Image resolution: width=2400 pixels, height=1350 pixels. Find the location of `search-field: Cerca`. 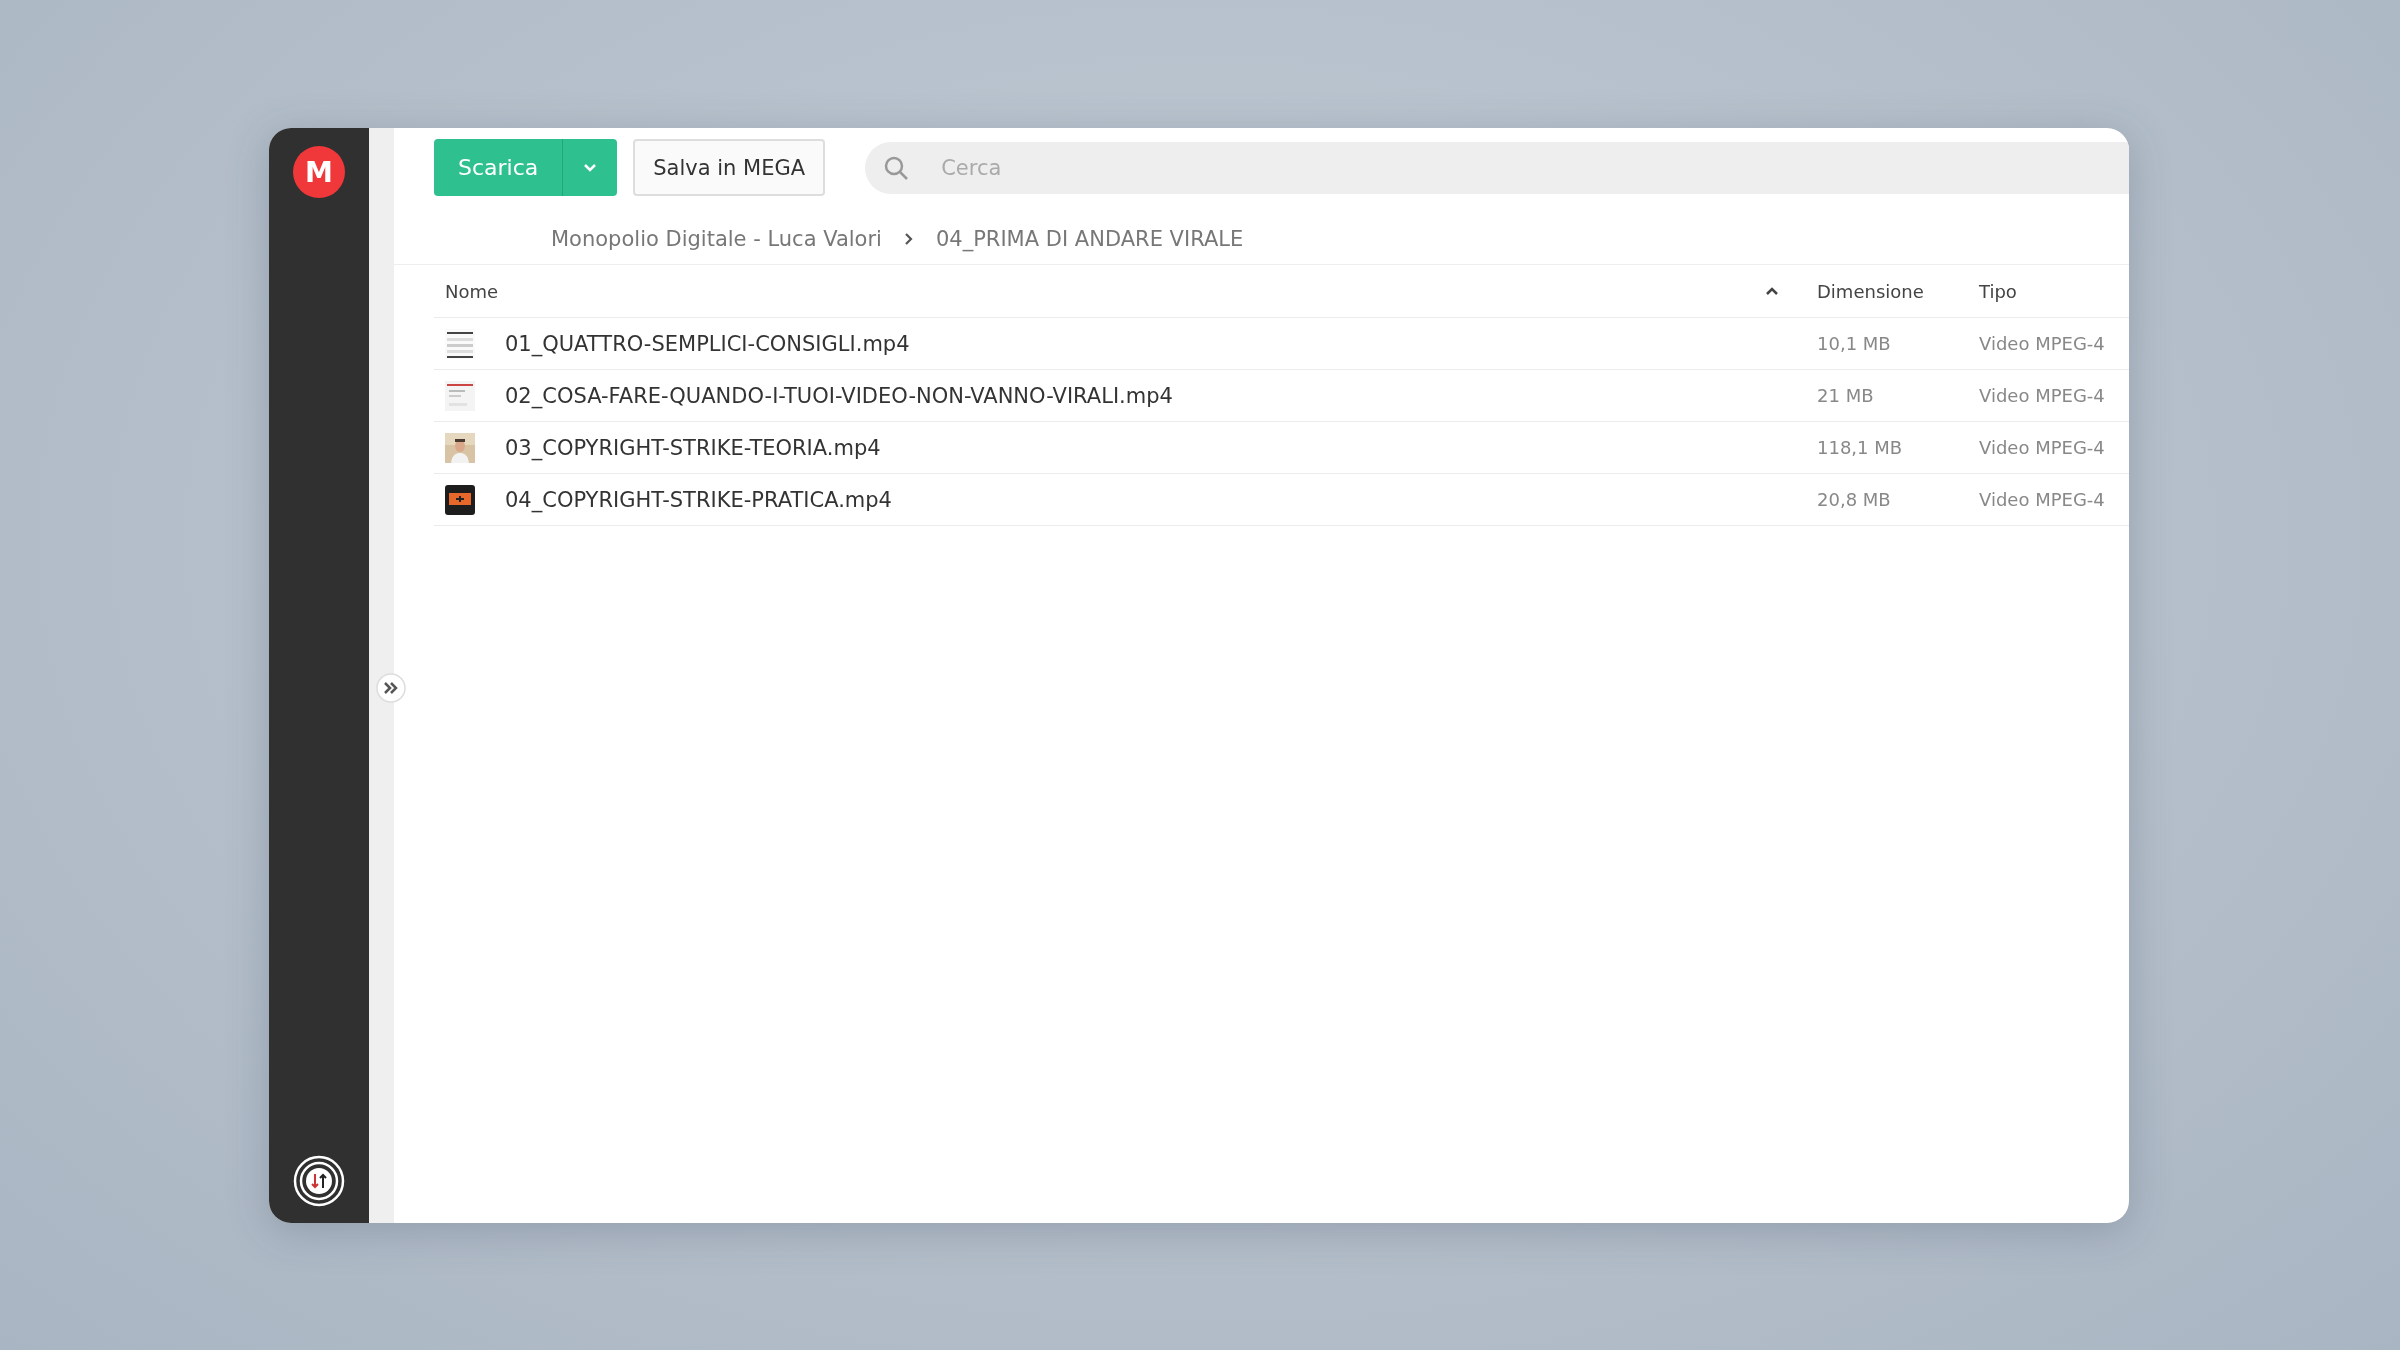

search-field: Cerca is located at coordinates (1497, 167).